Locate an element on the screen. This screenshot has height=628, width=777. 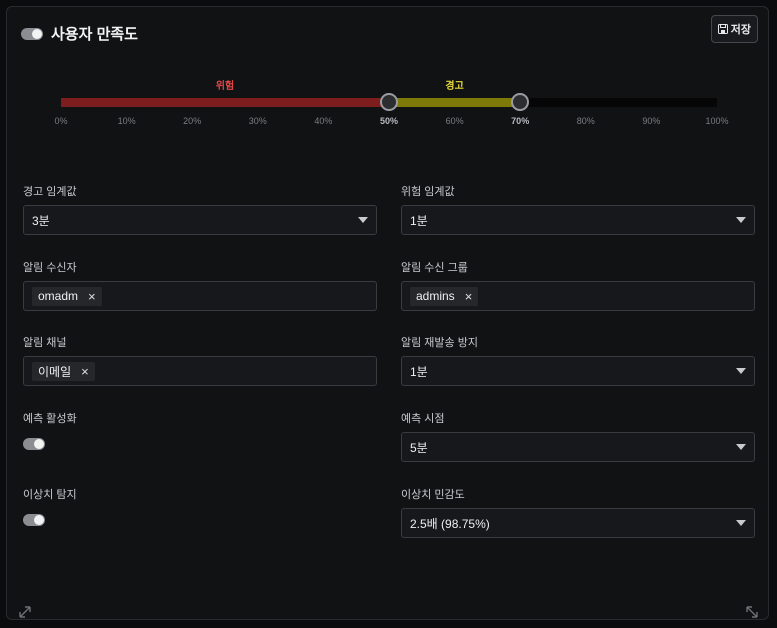
chip-label: omadm is located at coordinates (58, 296).